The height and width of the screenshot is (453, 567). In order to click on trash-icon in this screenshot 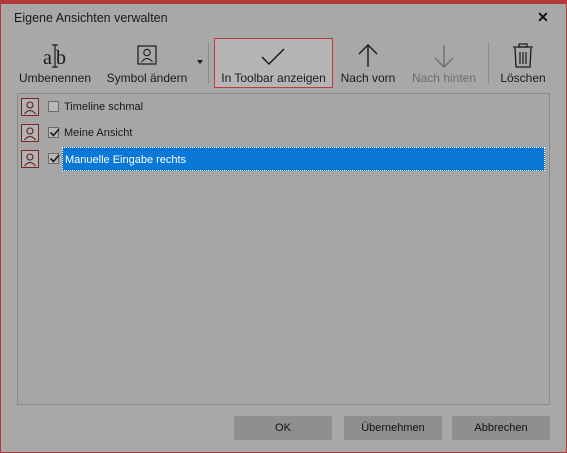, I will do `click(523, 55)`.